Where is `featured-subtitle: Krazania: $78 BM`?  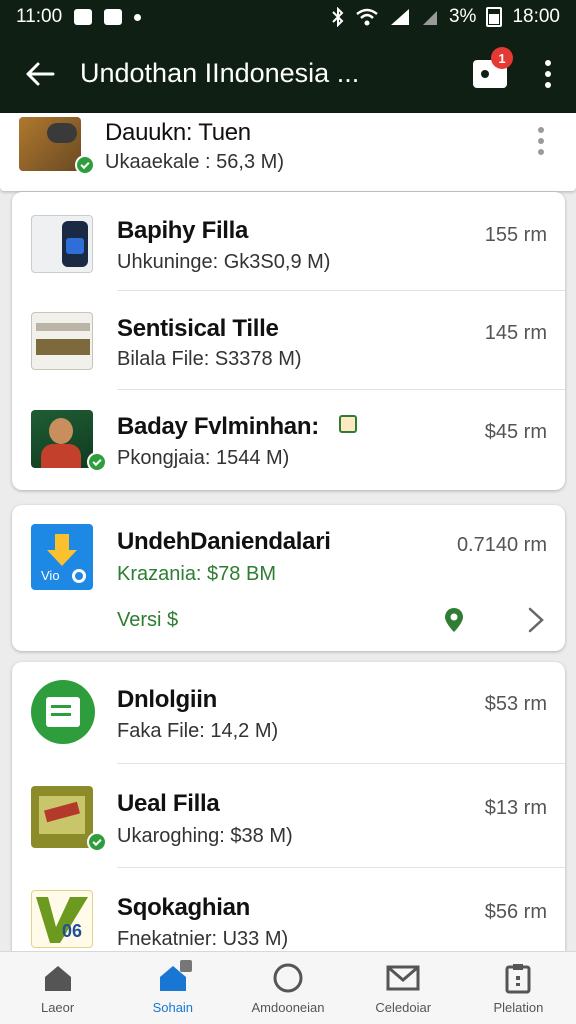
featured-subtitle: Krazania: $78 BM is located at coordinates (196, 574).